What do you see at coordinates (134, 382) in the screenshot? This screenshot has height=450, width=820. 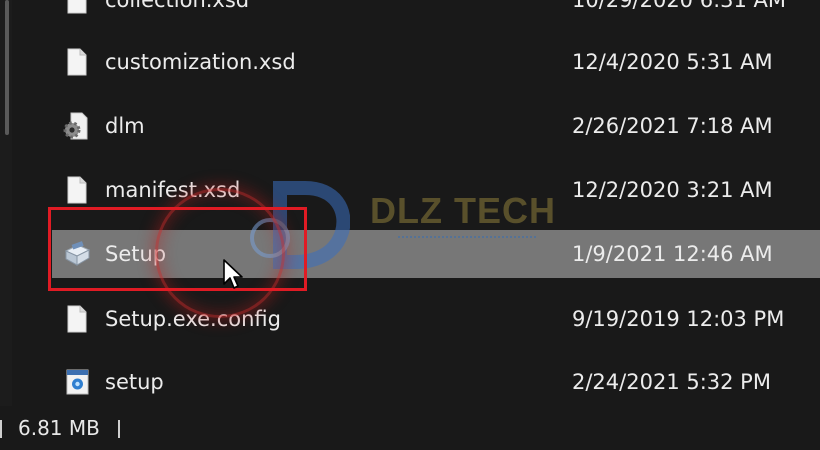 I see `file-name: setup` at bounding box center [134, 382].